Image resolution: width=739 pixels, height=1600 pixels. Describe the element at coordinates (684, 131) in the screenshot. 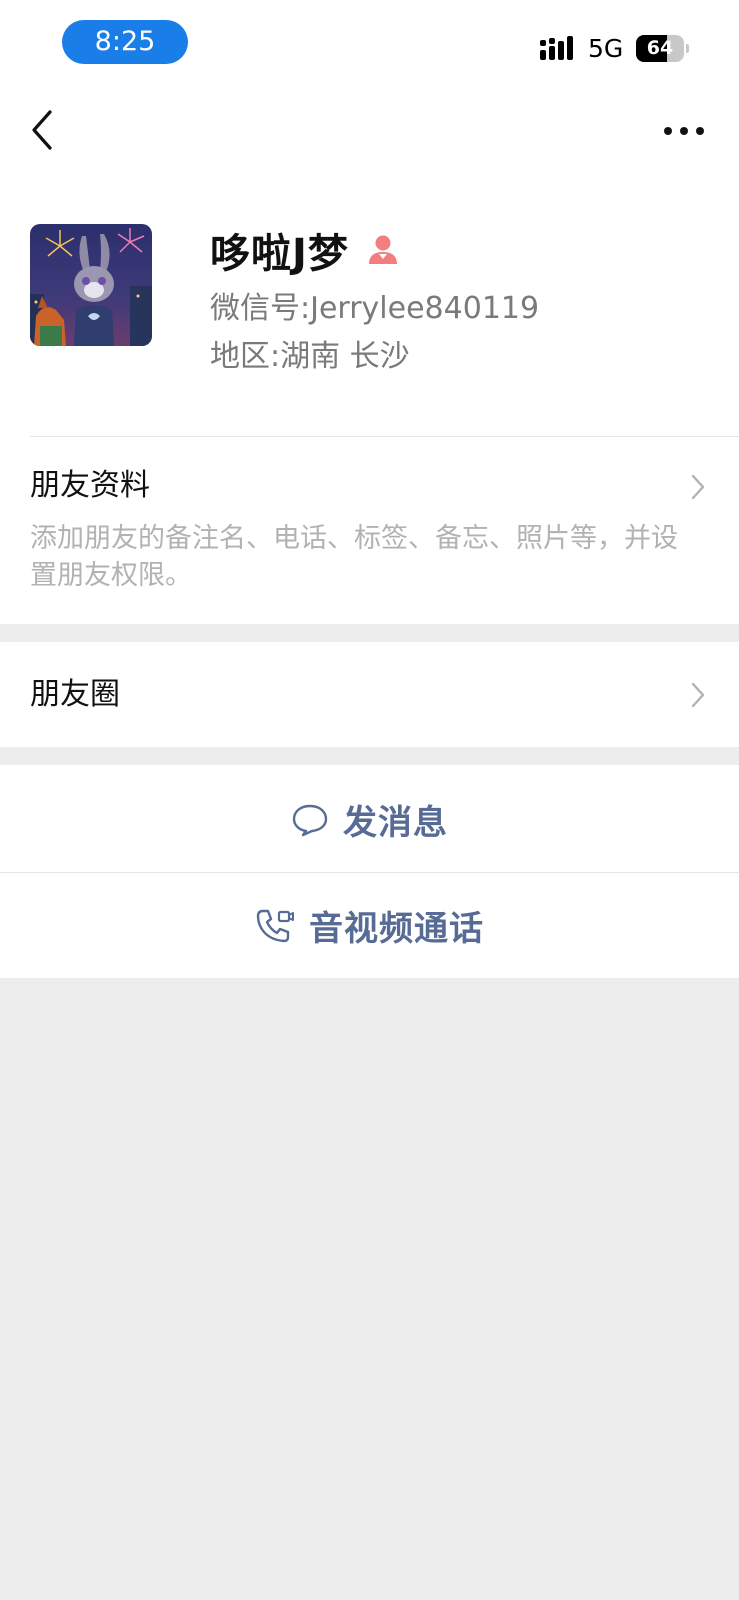

I see `more-horizontal-icon` at that location.